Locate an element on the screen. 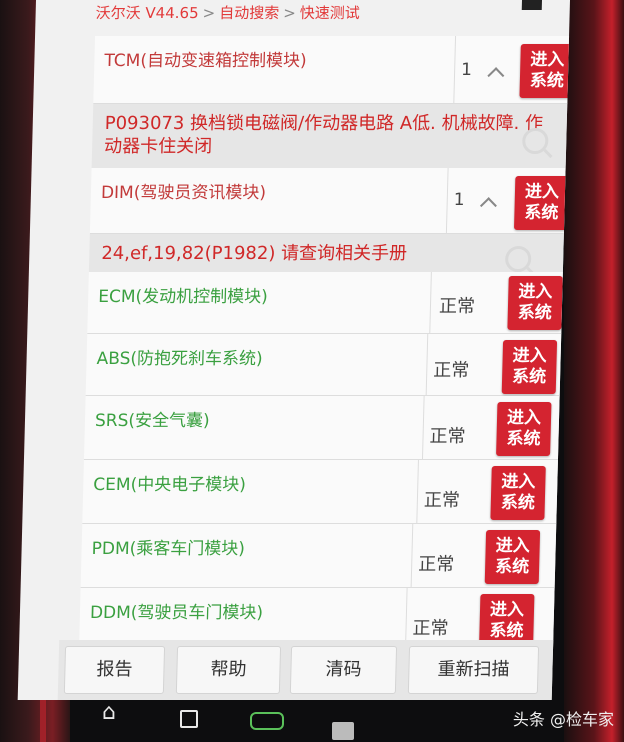  breadcrumb-item-current: 快速测试 is located at coordinates (330, 13).